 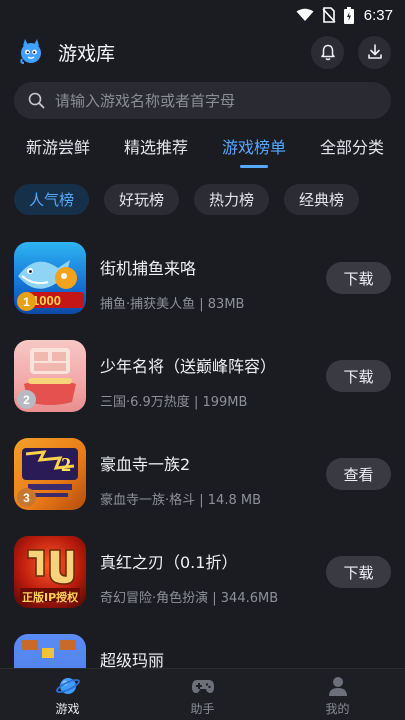 I want to click on game-meta: 奇幻冒险·角色扮演 | 344.6MB, so click(x=189, y=598).